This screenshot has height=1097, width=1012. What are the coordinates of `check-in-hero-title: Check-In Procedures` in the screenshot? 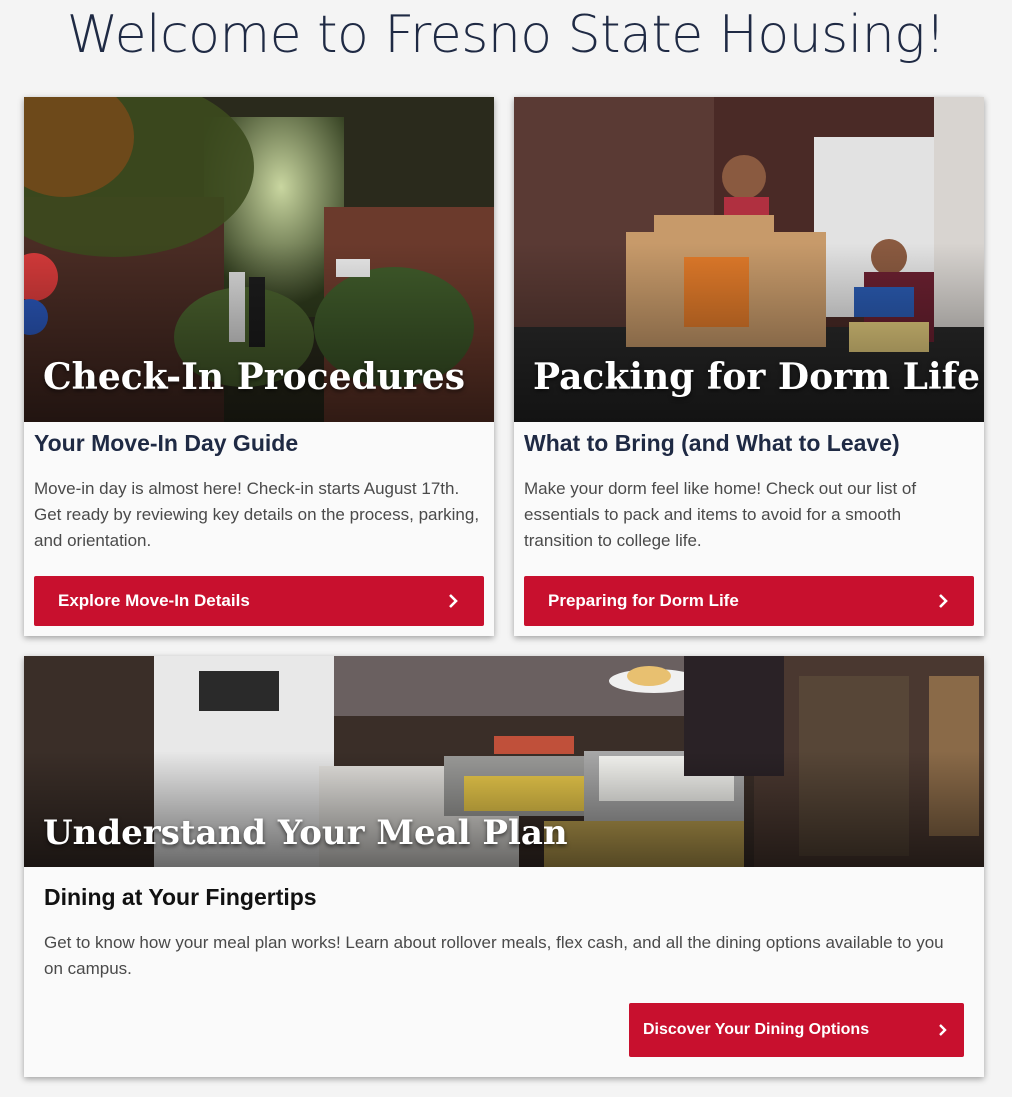 It's located at (254, 377).